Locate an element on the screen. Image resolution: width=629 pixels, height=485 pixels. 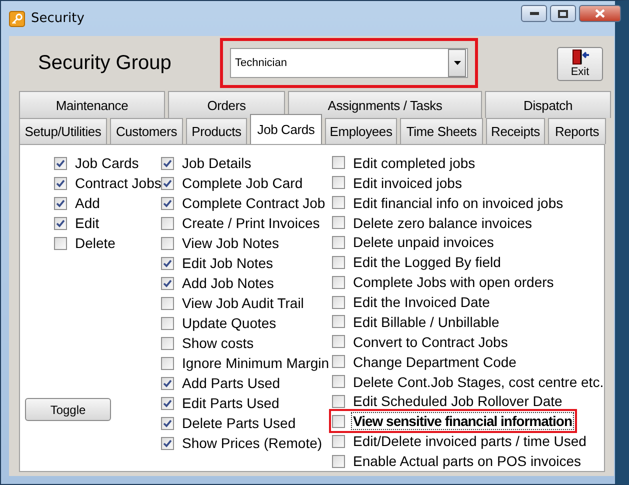
checkbox-label: Edit the Invoiced Date is located at coordinates (421, 302).